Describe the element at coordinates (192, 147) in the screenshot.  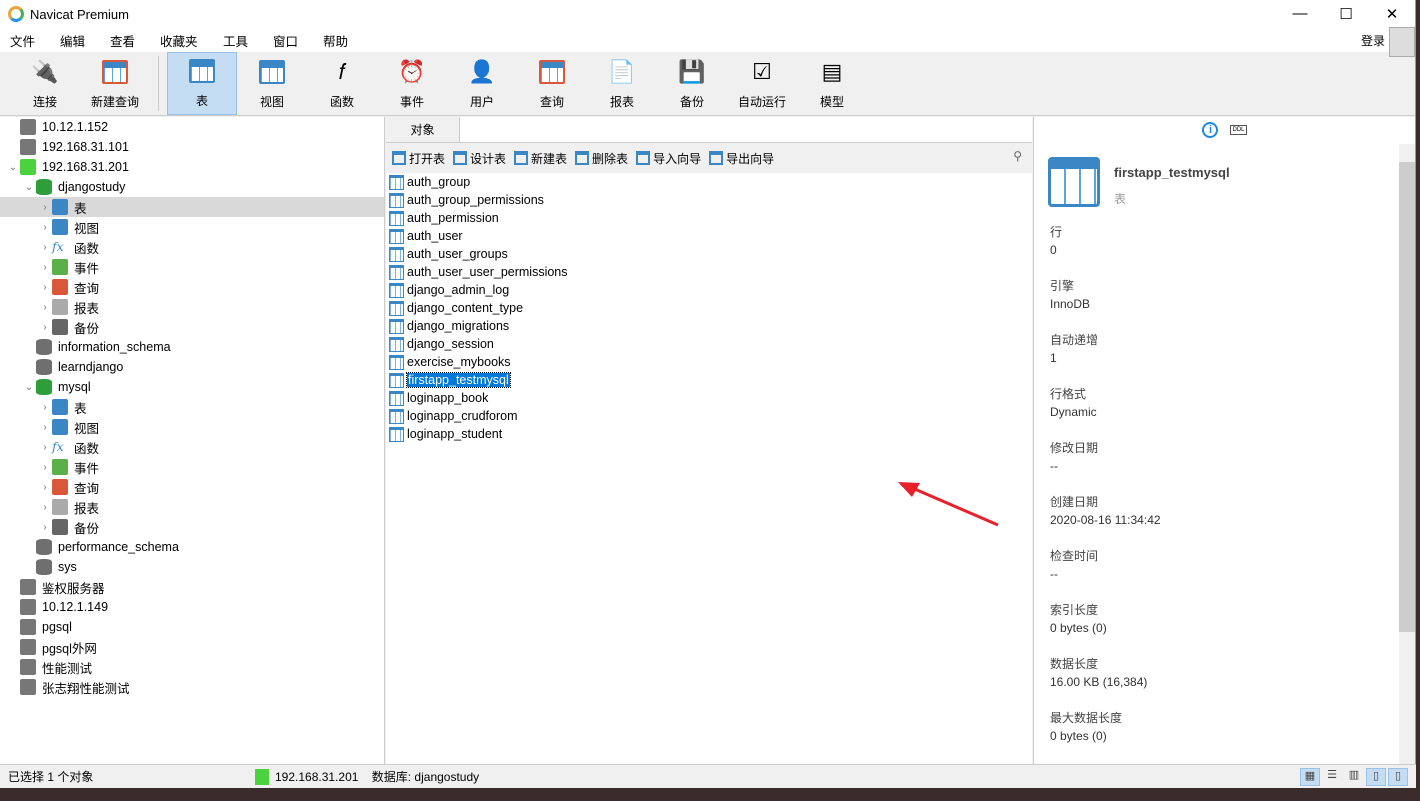
I see `tree-item: 192.168.31.101` at that location.